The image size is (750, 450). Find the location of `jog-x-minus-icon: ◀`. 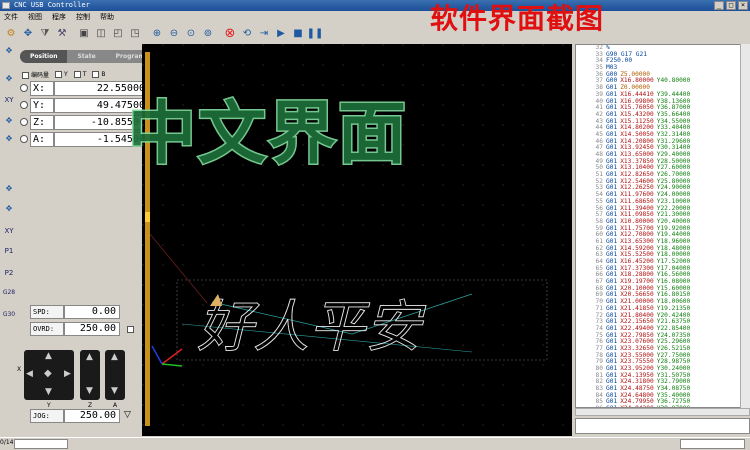

jog-x-minus-icon: ◀ is located at coordinates (29, 374).